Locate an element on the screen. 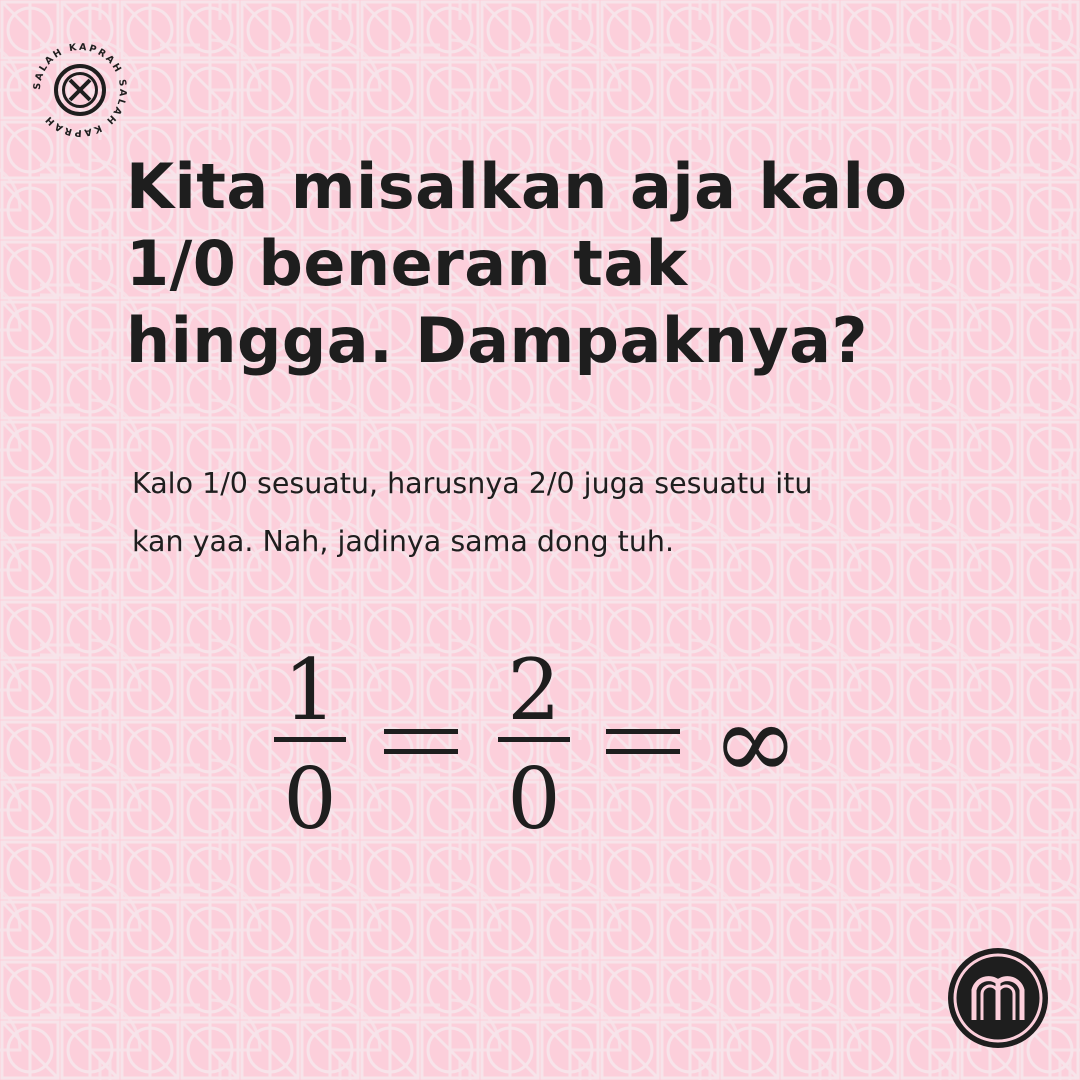 The image size is (1080, 1080). x-circle-icon is located at coordinates (80, 90).